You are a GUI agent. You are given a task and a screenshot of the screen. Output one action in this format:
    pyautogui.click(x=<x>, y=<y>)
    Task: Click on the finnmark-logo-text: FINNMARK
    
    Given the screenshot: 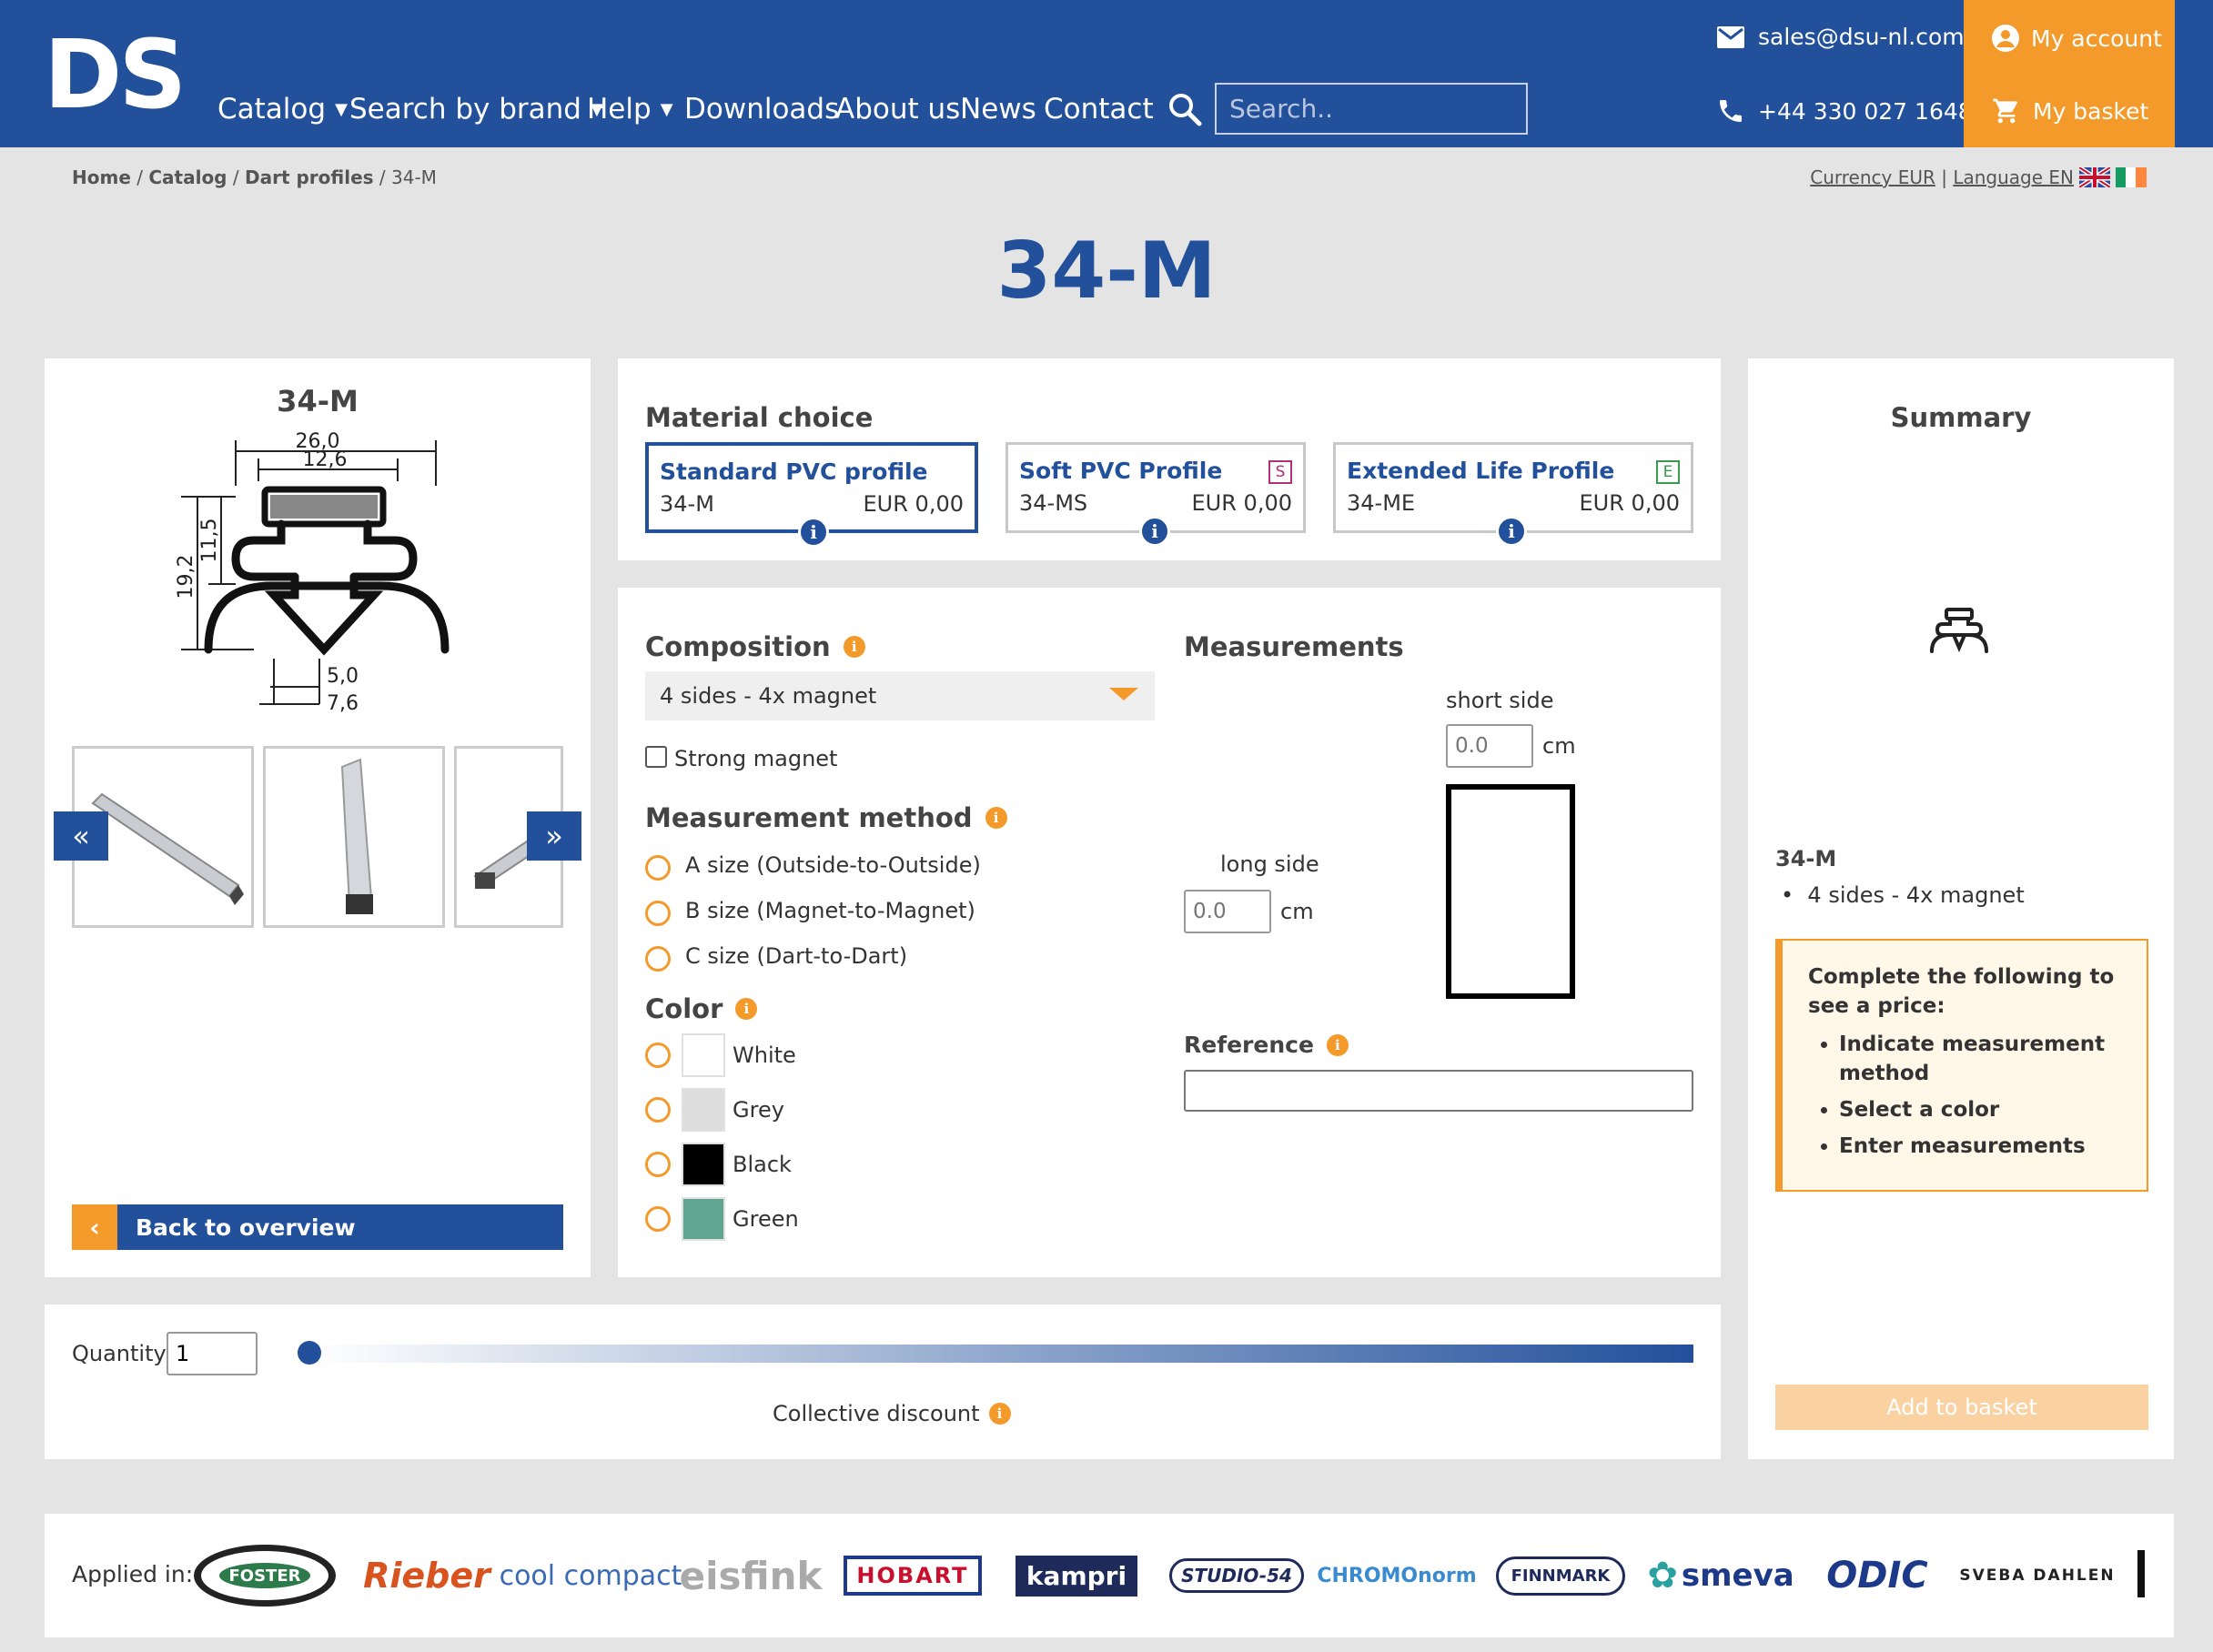 What is the action you would take?
    pyautogui.click(x=1560, y=1576)
    